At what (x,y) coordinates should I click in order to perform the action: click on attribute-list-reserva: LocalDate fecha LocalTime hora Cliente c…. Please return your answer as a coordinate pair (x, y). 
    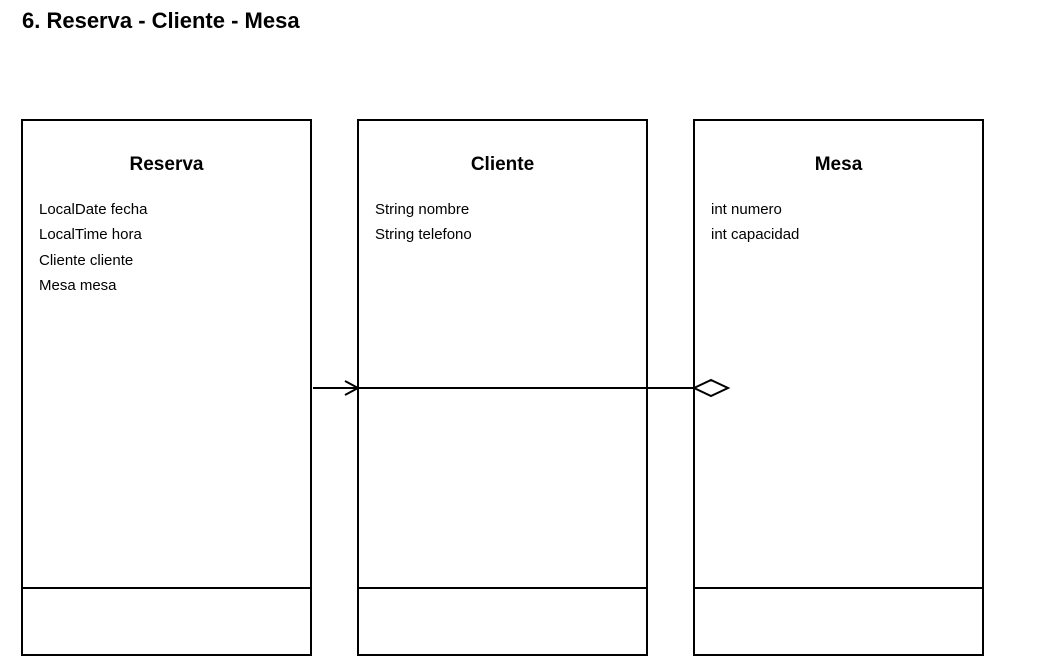
    Looking at the image, I should click on (93, 247).